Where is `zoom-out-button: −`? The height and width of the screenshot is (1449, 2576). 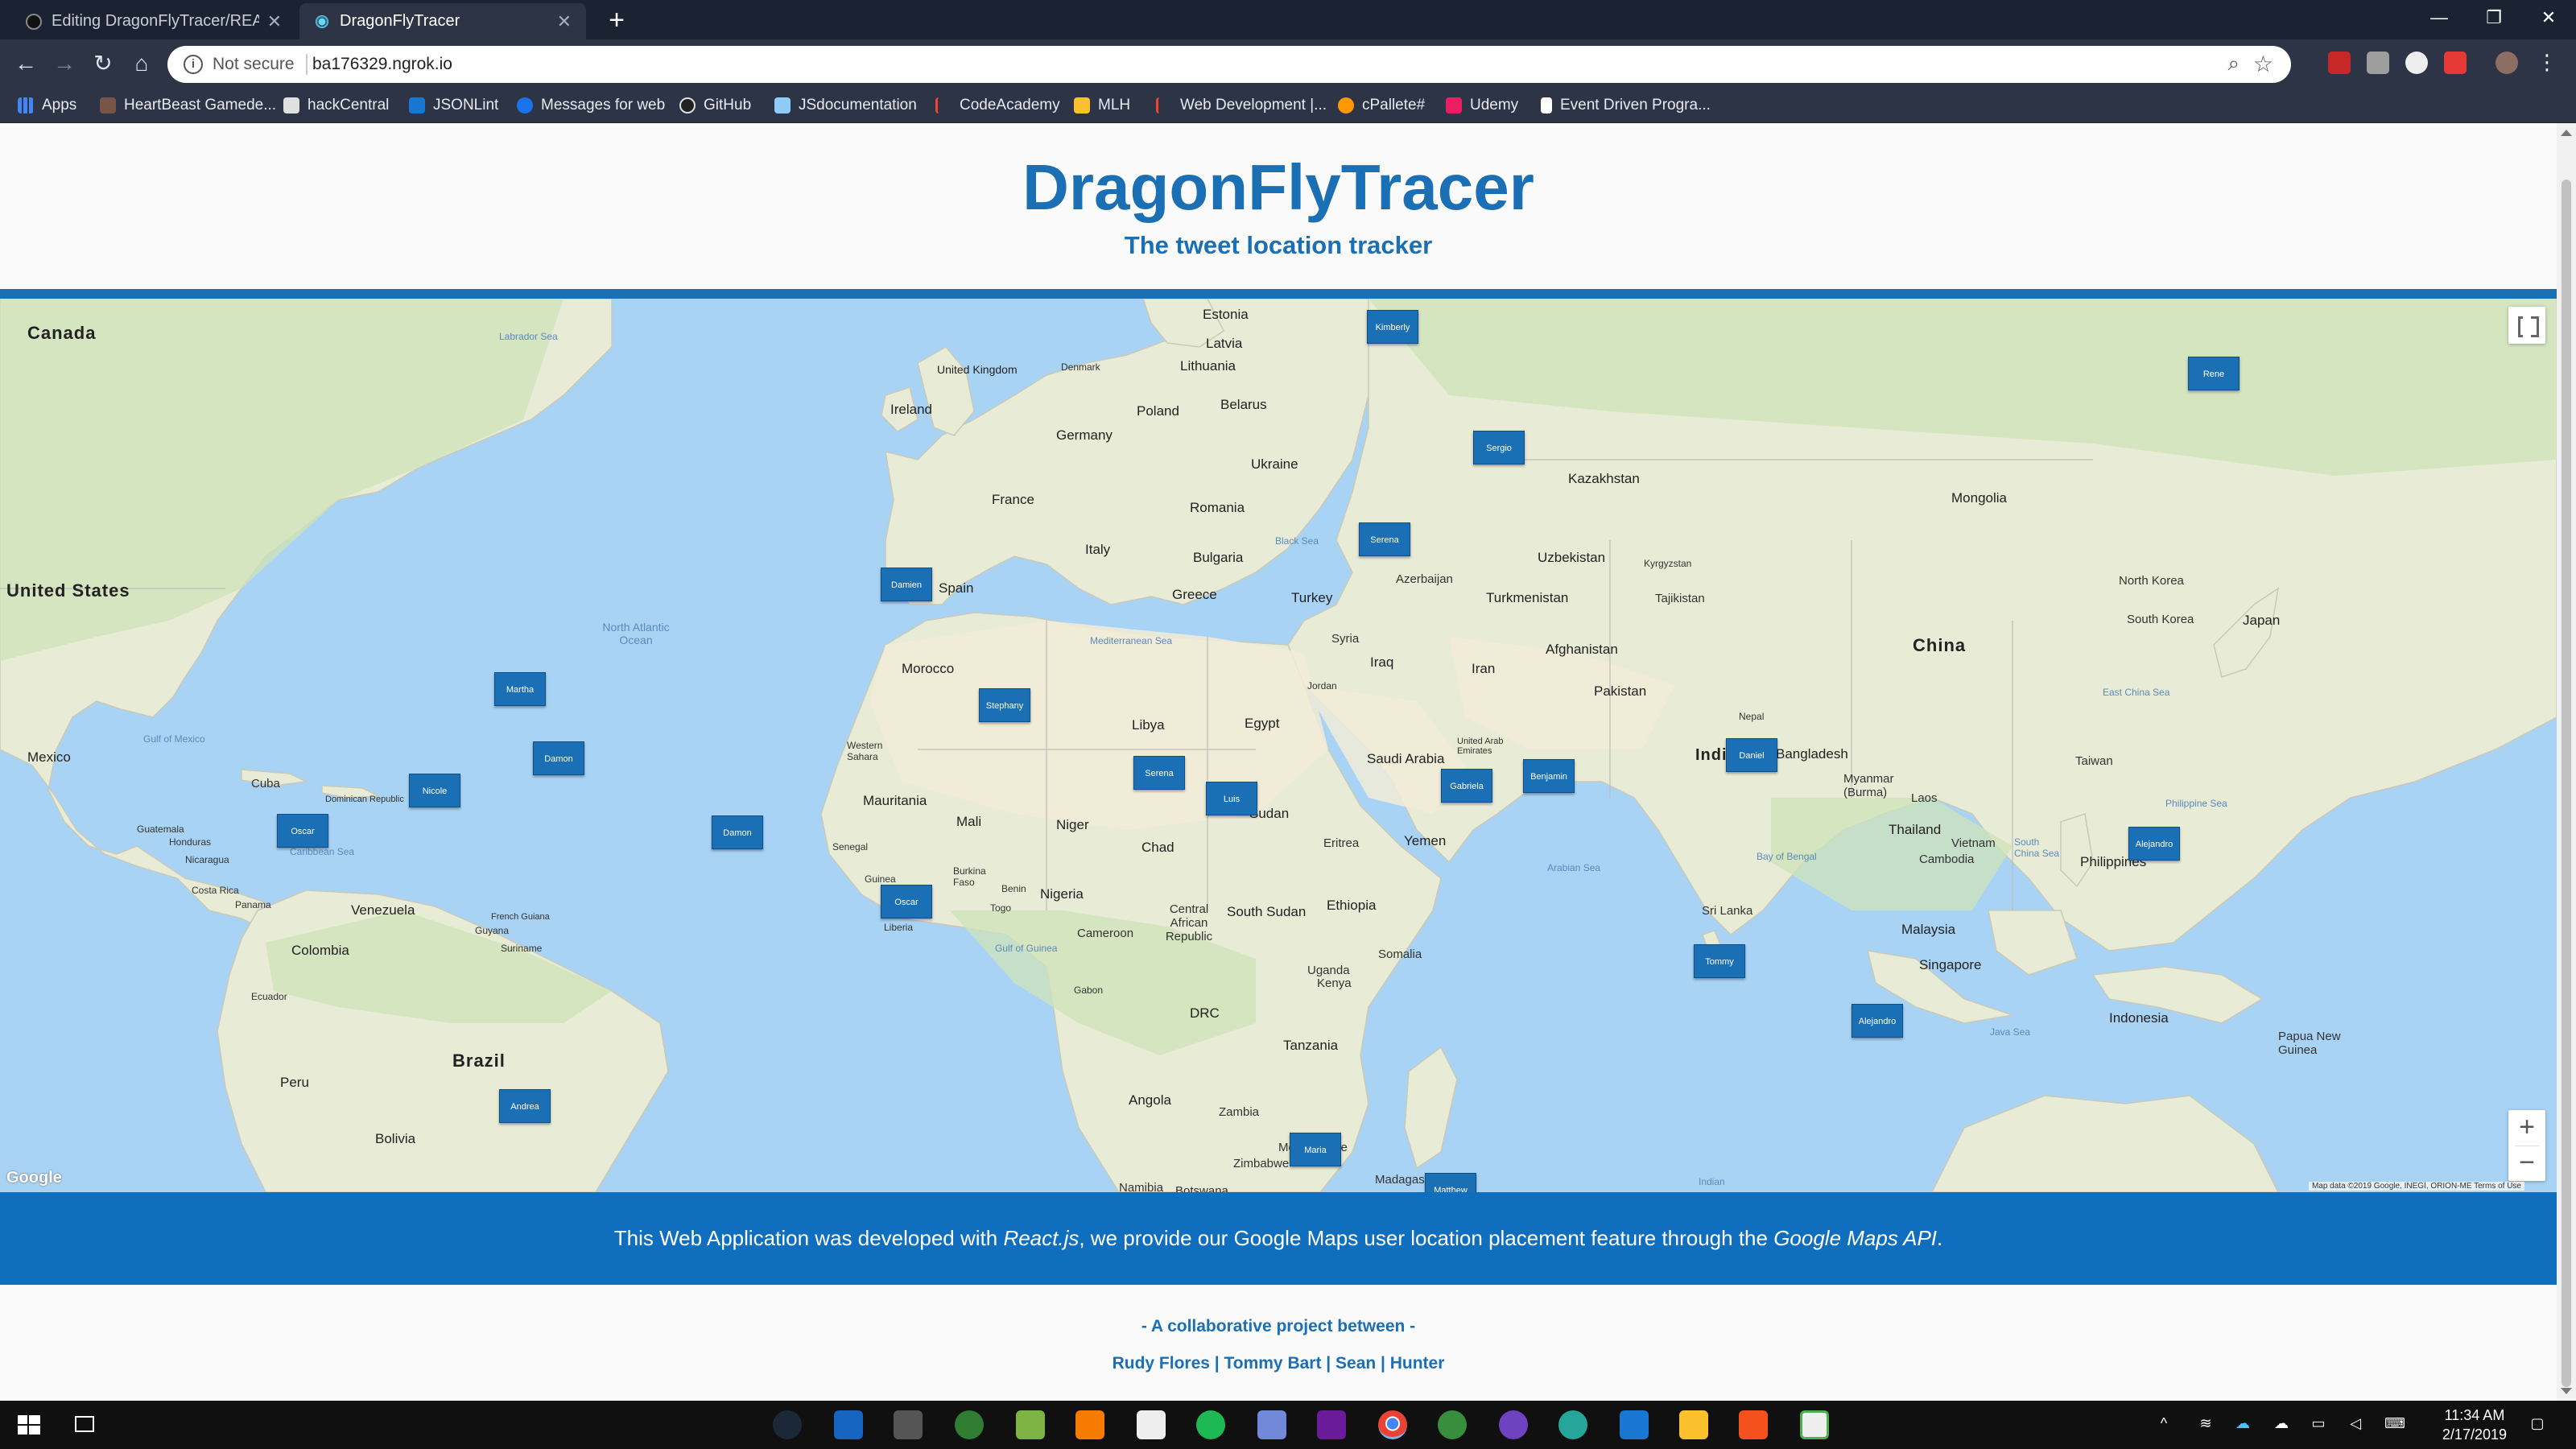 zoom-out-button: − is located at coordinates (2526, 1163).